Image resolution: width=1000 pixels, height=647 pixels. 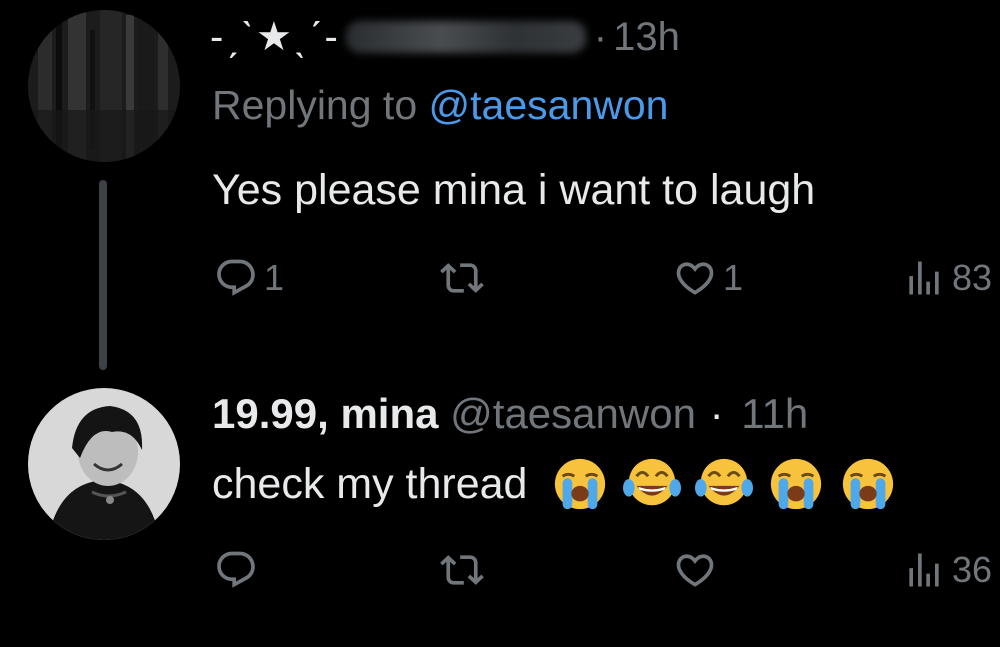 What do you see at coordinates (274, 277) in the screenshot?
I see `reply-count: 1` at bounding box center [274, 277].